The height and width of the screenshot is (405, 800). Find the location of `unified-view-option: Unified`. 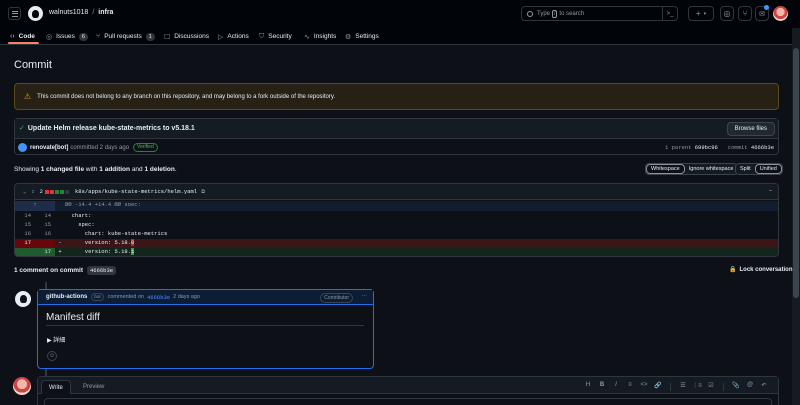

unified-view-option: Unified is located at coordinates (768, 169).